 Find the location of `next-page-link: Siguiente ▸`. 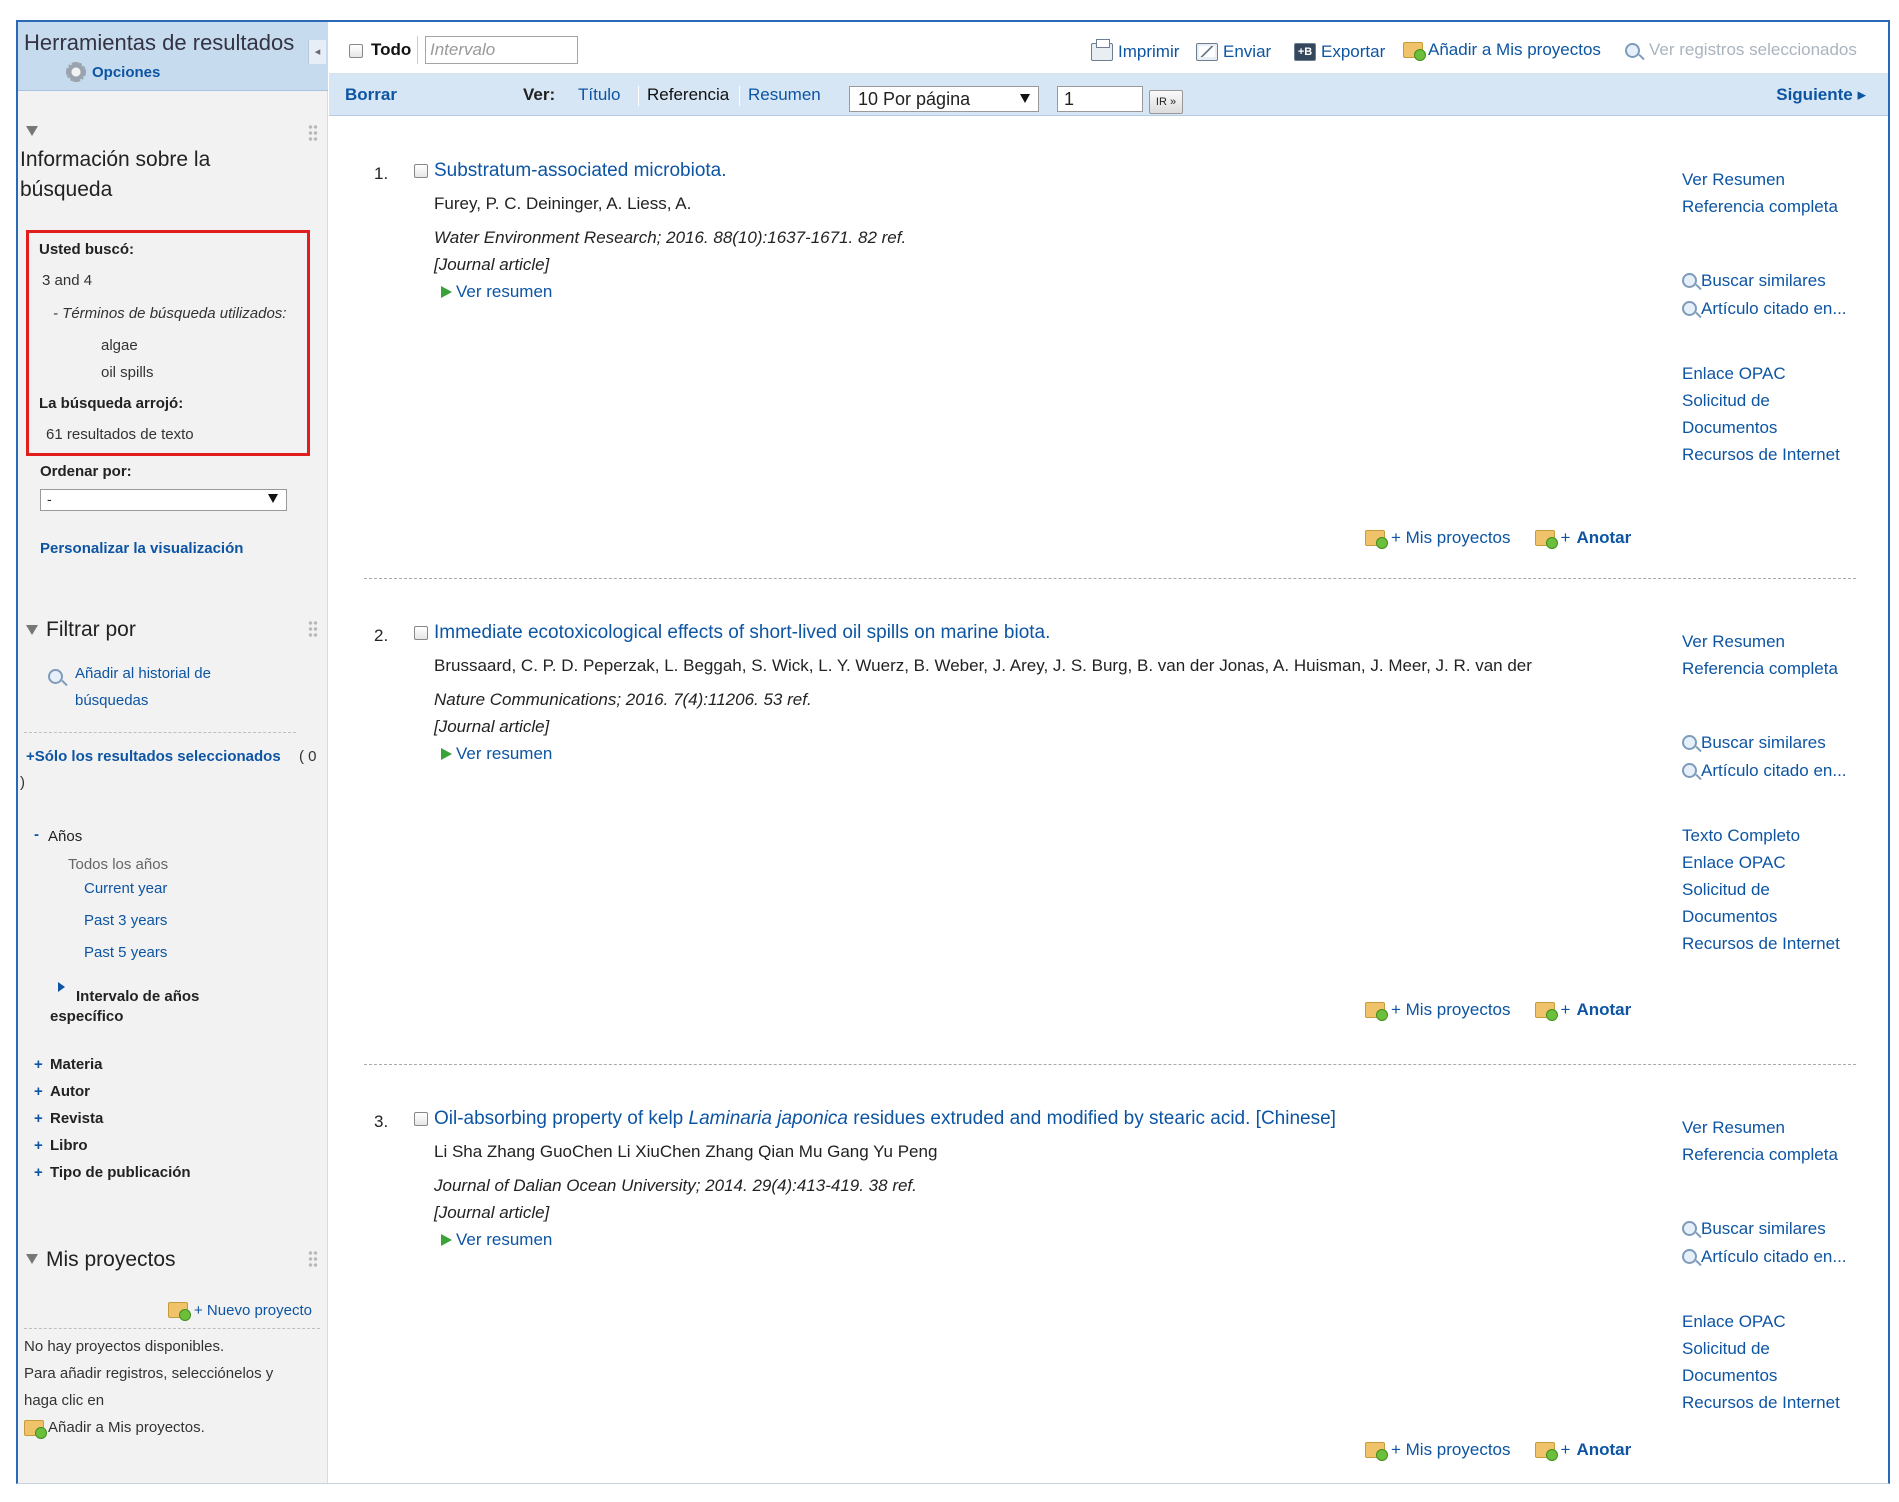

next-page-link: Siguiente ▸ is located at coordinates (1821, 95).